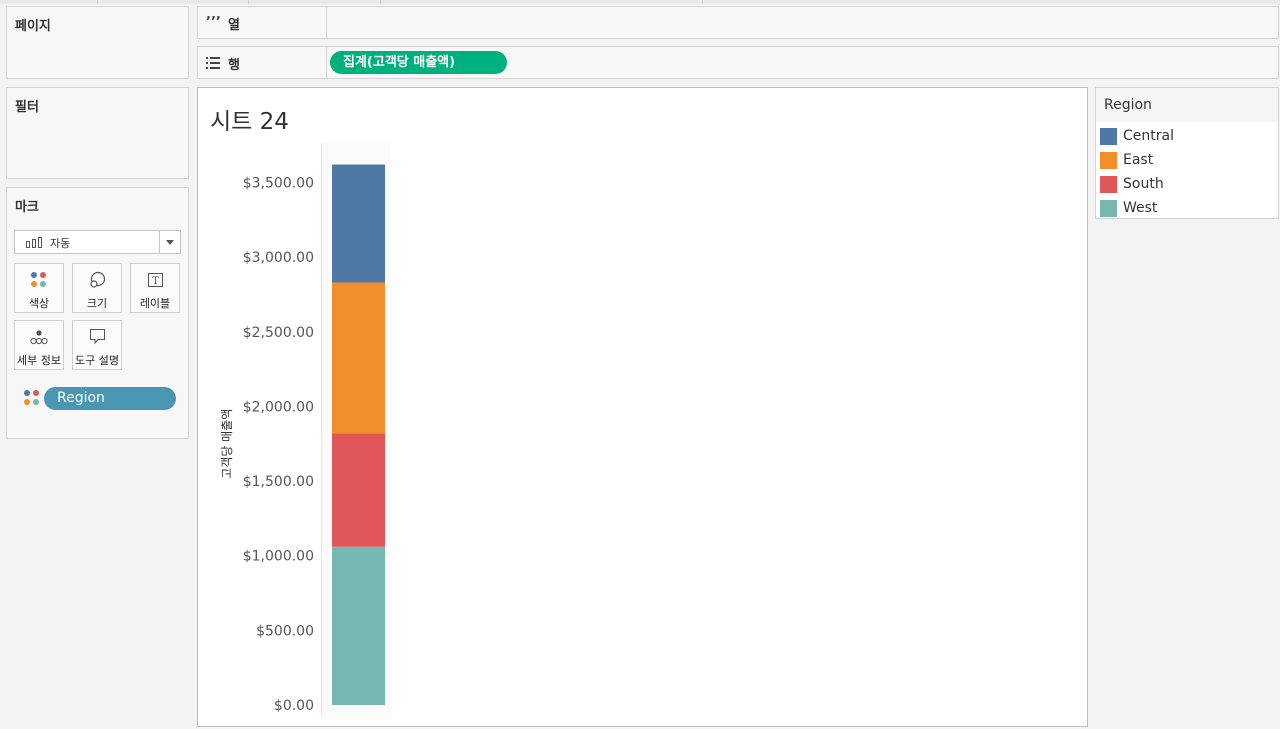 The height and width of the screenshot is (729, 1280). Describe the element at coordinates (27, 107) in the screenshot. I see `filters-panel-title: 필터` at that location.